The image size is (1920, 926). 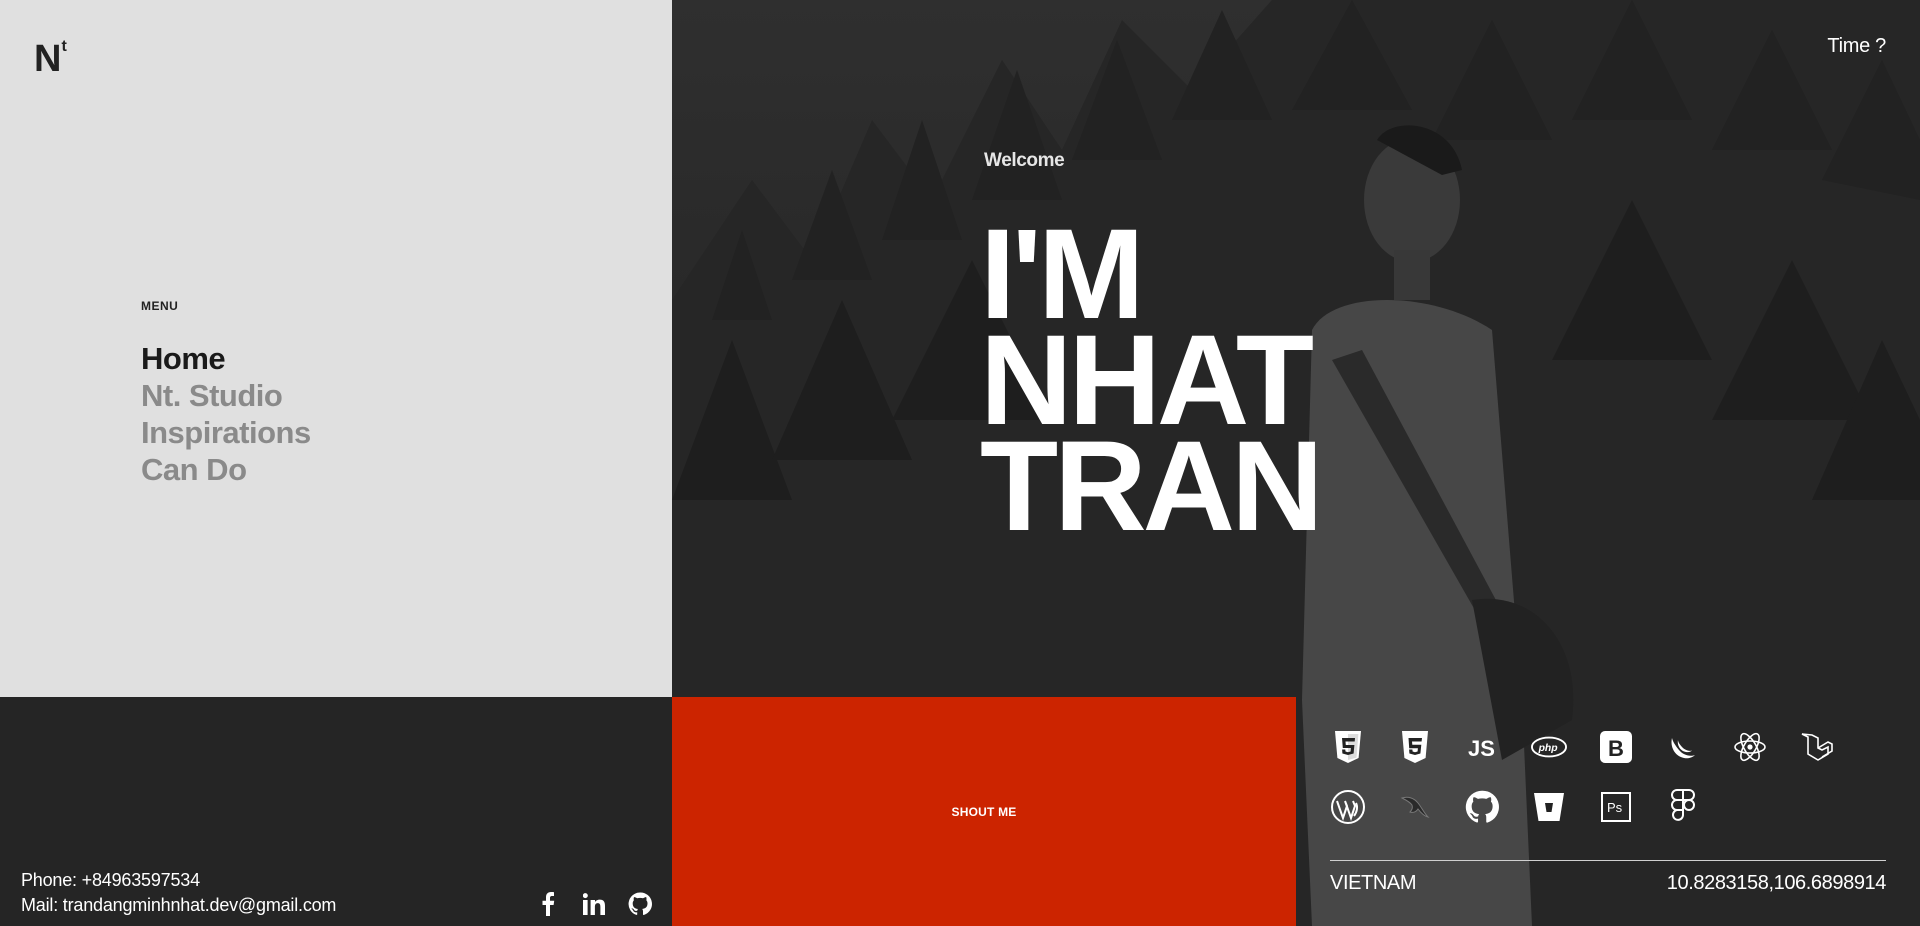 What do you see at coordinates (1024, 160) in the screenshot?
I see `welcome-text: Welcome` at bounding box center [1024, 160].